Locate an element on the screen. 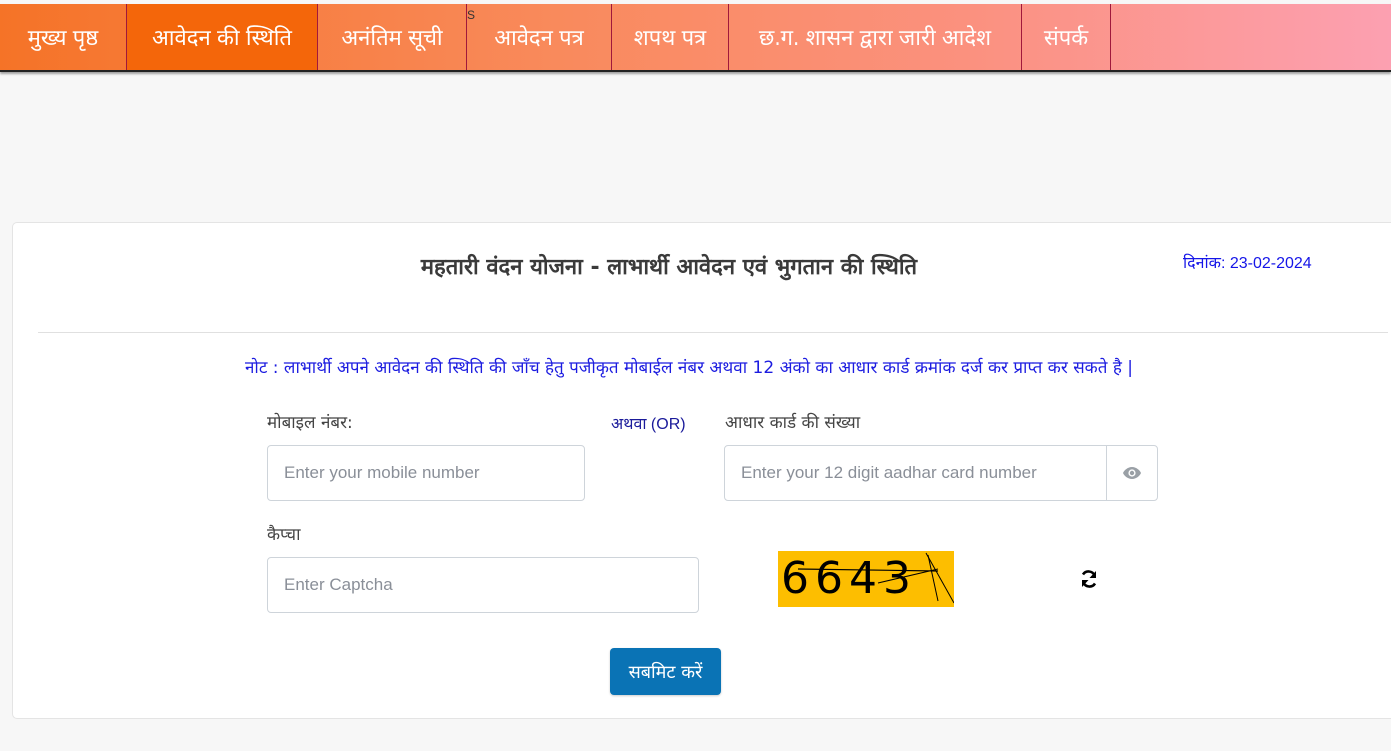  eye-icon is located at coordinates (1132, 473).